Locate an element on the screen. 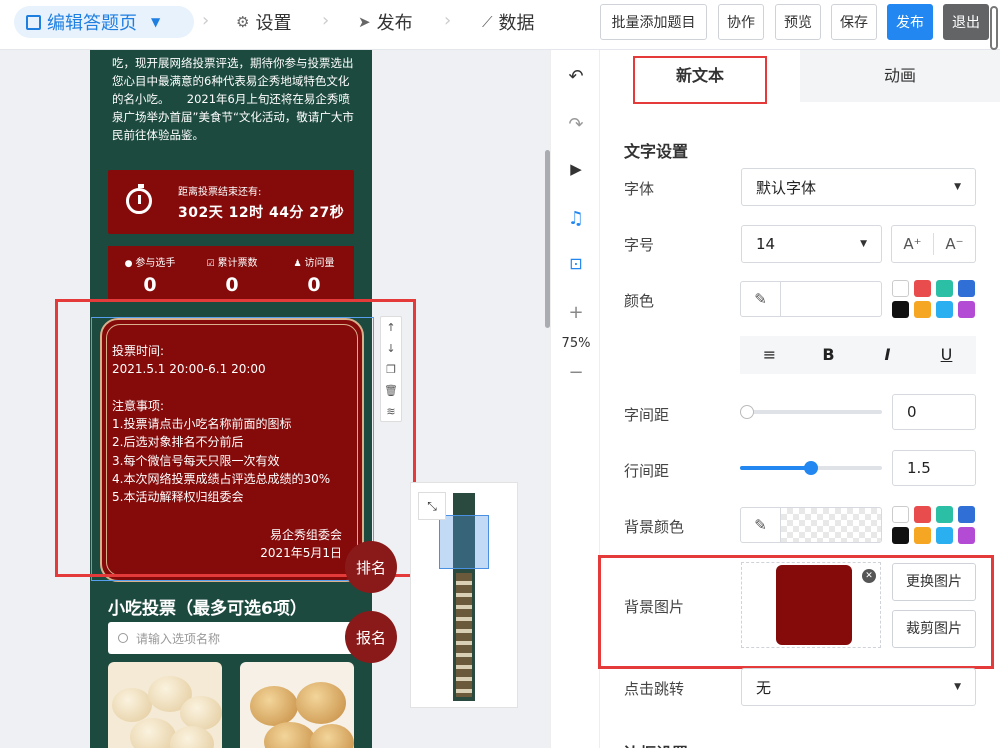  ranking-button: 排名 is located at coordinates (371, 567).